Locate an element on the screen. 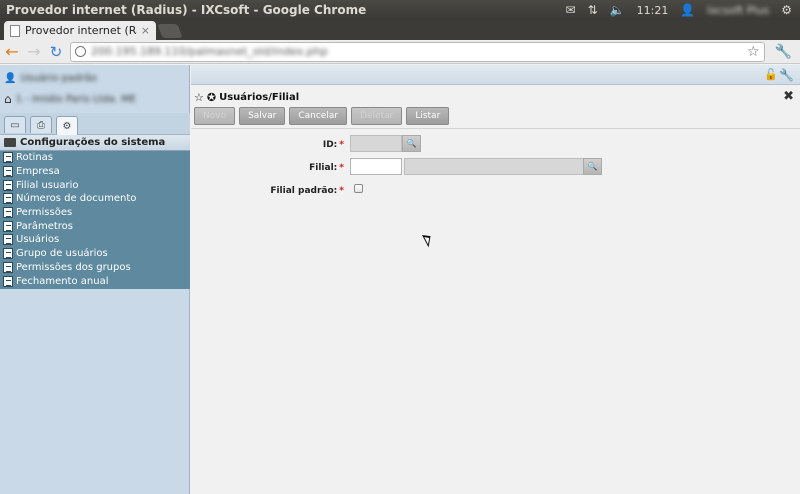 This screenshot has width=800, height=494. form-toolbar: Novo Salvar Cancelar Deletar Listar is located at coordinates (322, 116).